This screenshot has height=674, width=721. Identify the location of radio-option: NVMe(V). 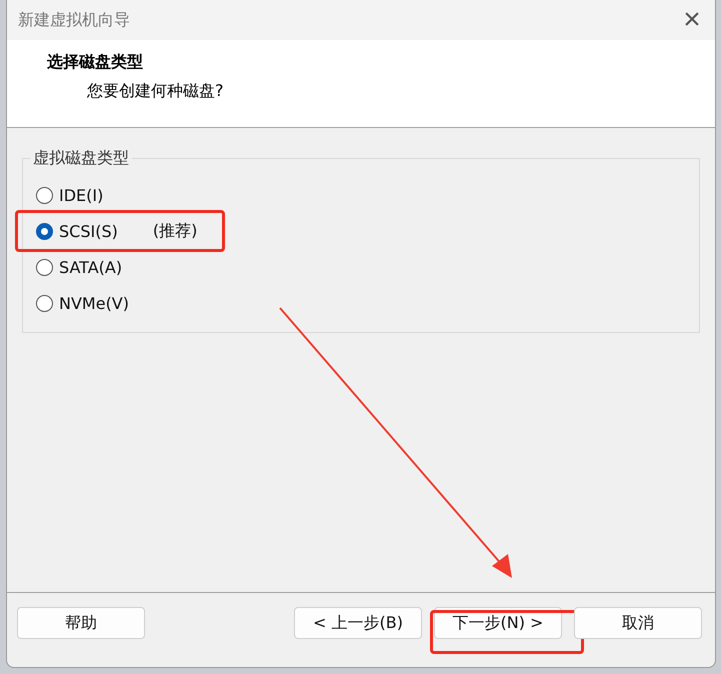
(82, 303).